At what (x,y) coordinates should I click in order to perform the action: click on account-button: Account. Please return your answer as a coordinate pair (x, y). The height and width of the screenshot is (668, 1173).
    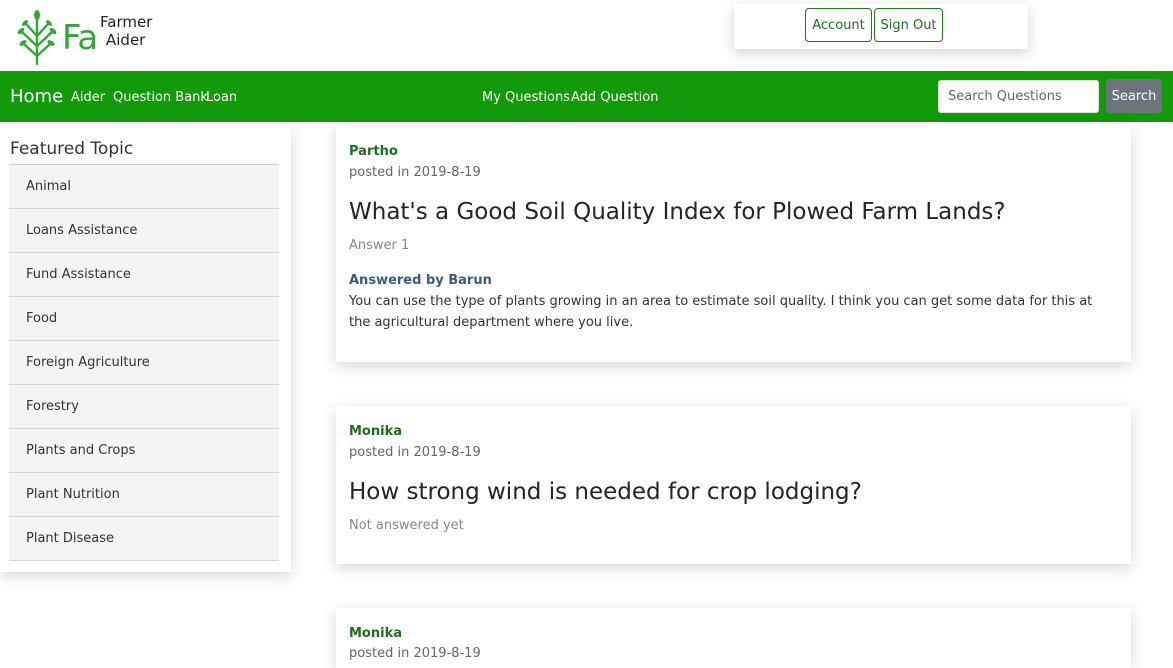
    Looking at the image, I should click on (838, 25).